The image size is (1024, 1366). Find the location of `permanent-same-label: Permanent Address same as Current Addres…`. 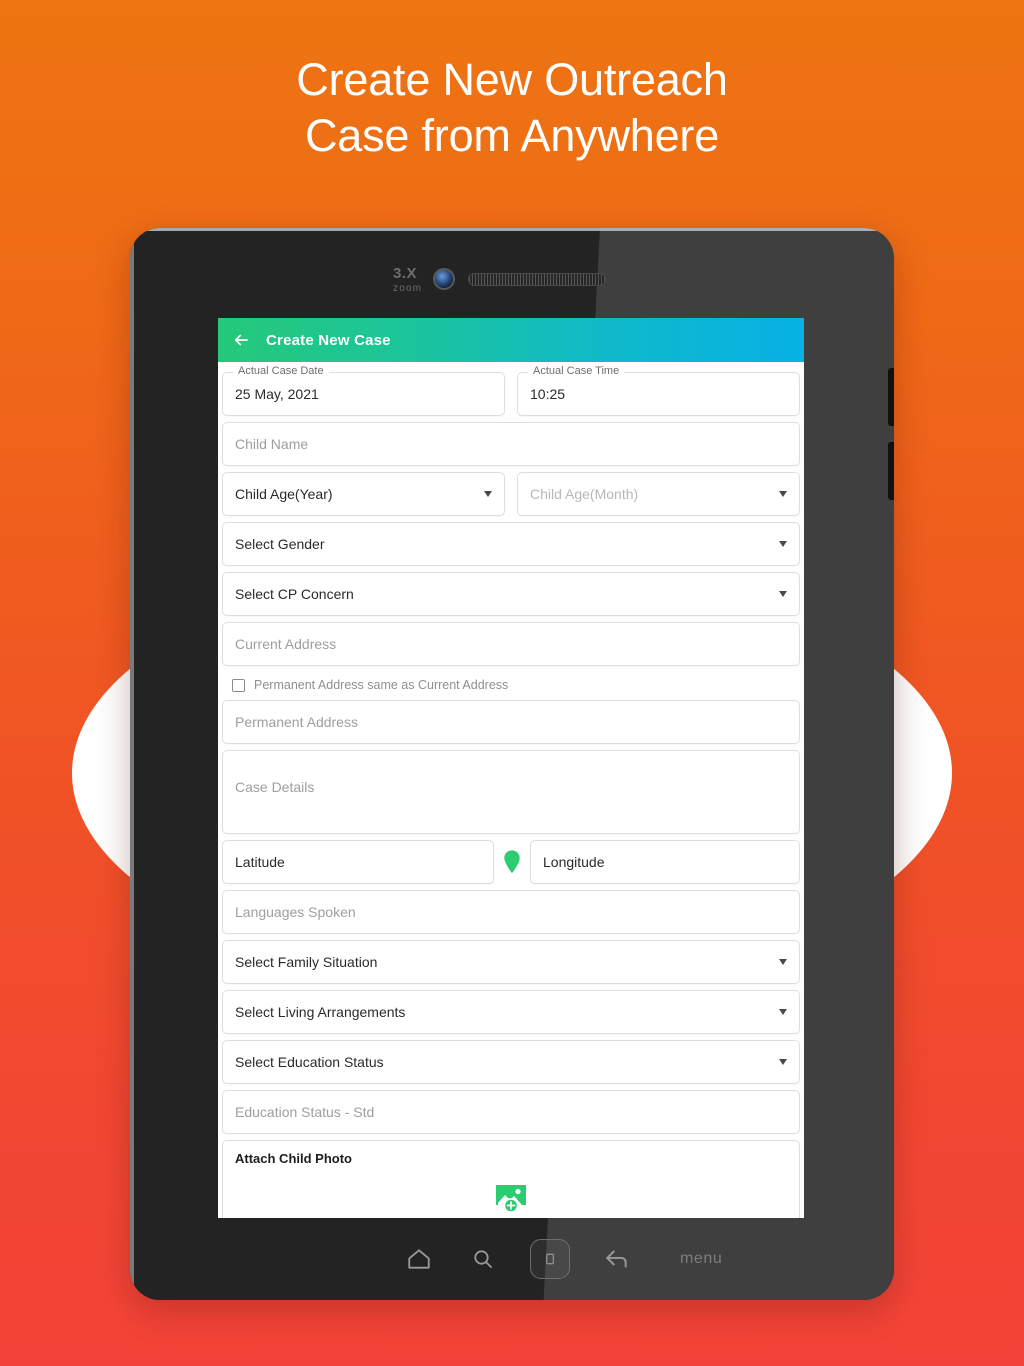

permanent-same-label: Permanent Address same as Current Addres… is located at coordinates (381, 685).